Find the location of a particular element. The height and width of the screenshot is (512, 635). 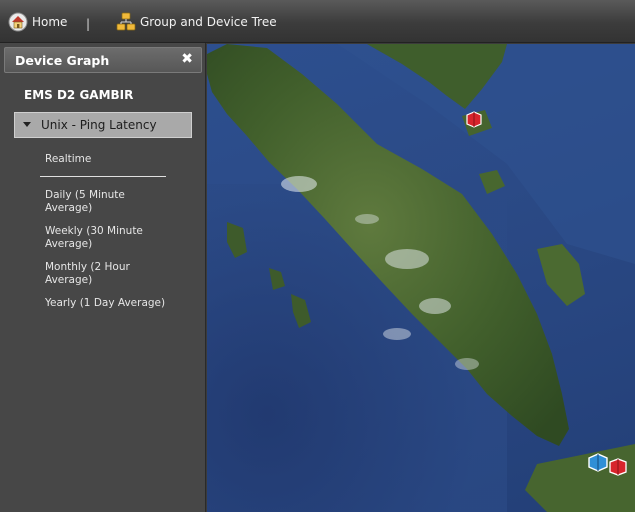

graph-type-dropdown: Unix - Ping Latency is located at coordinates (103, 125).